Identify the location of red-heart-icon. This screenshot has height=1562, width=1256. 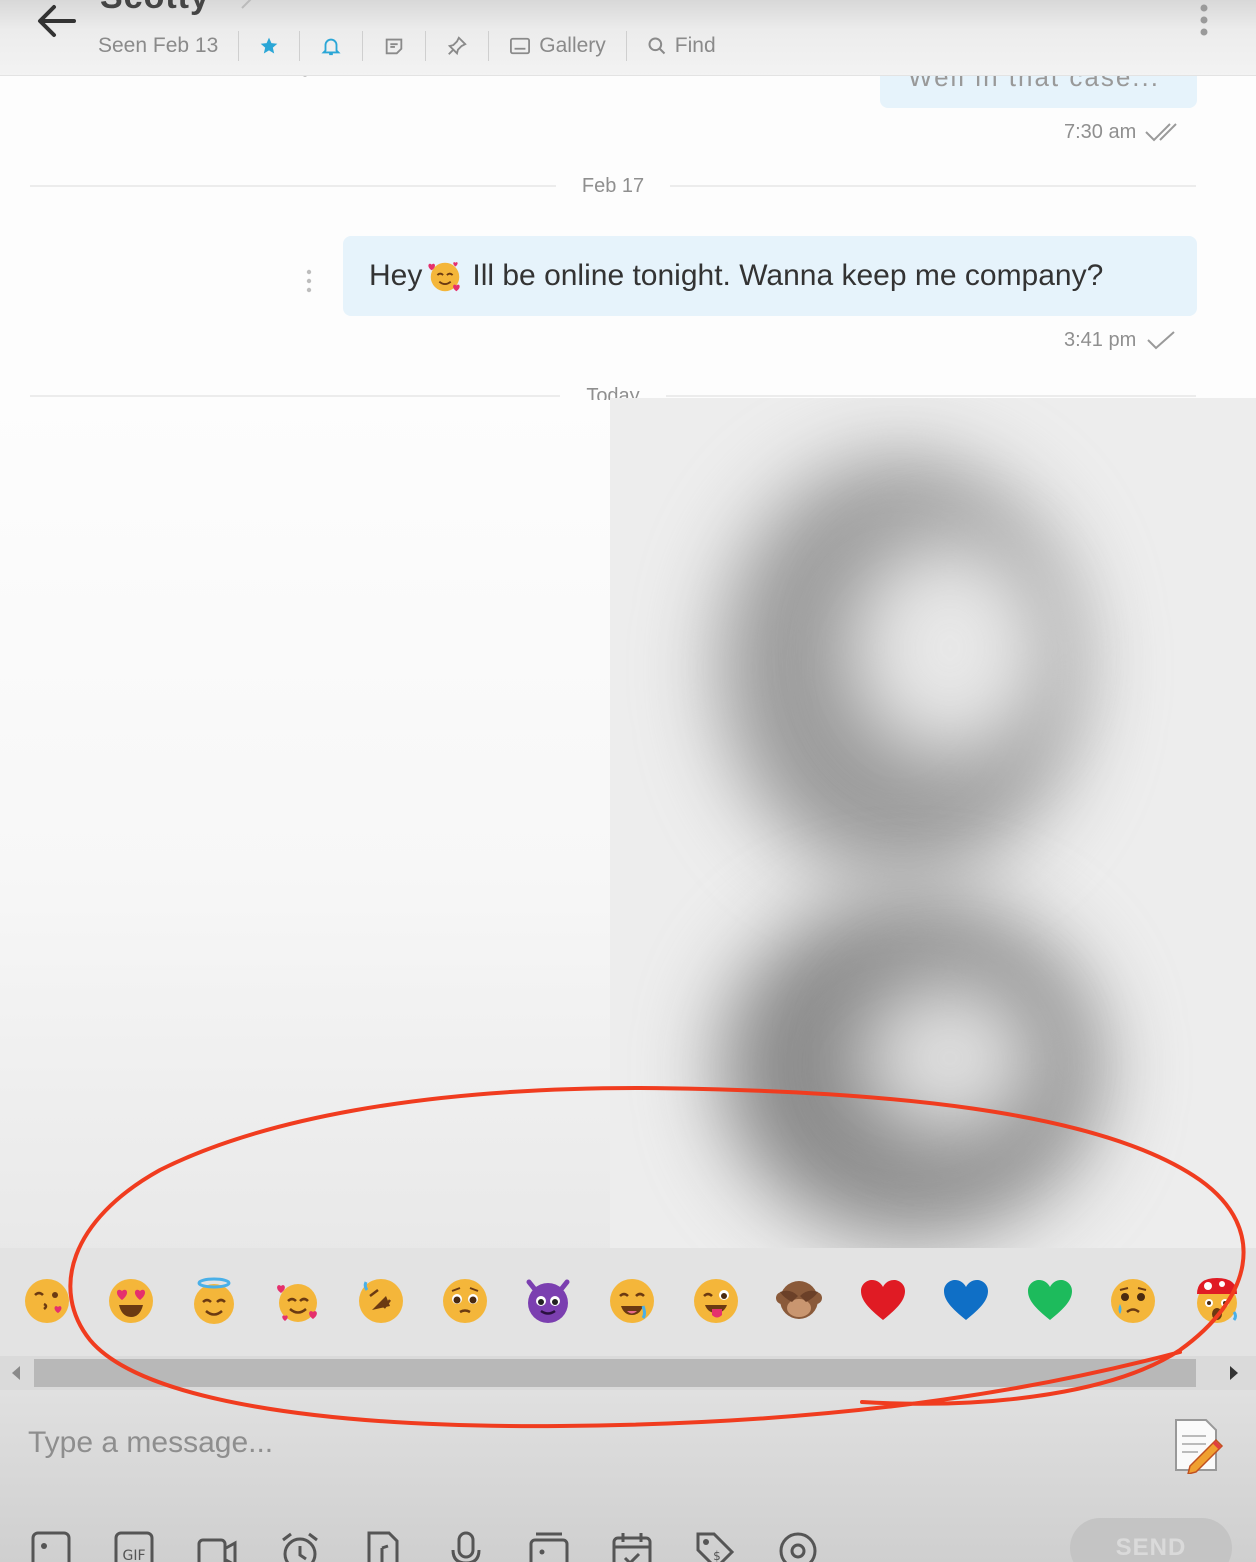
(883, 1301).